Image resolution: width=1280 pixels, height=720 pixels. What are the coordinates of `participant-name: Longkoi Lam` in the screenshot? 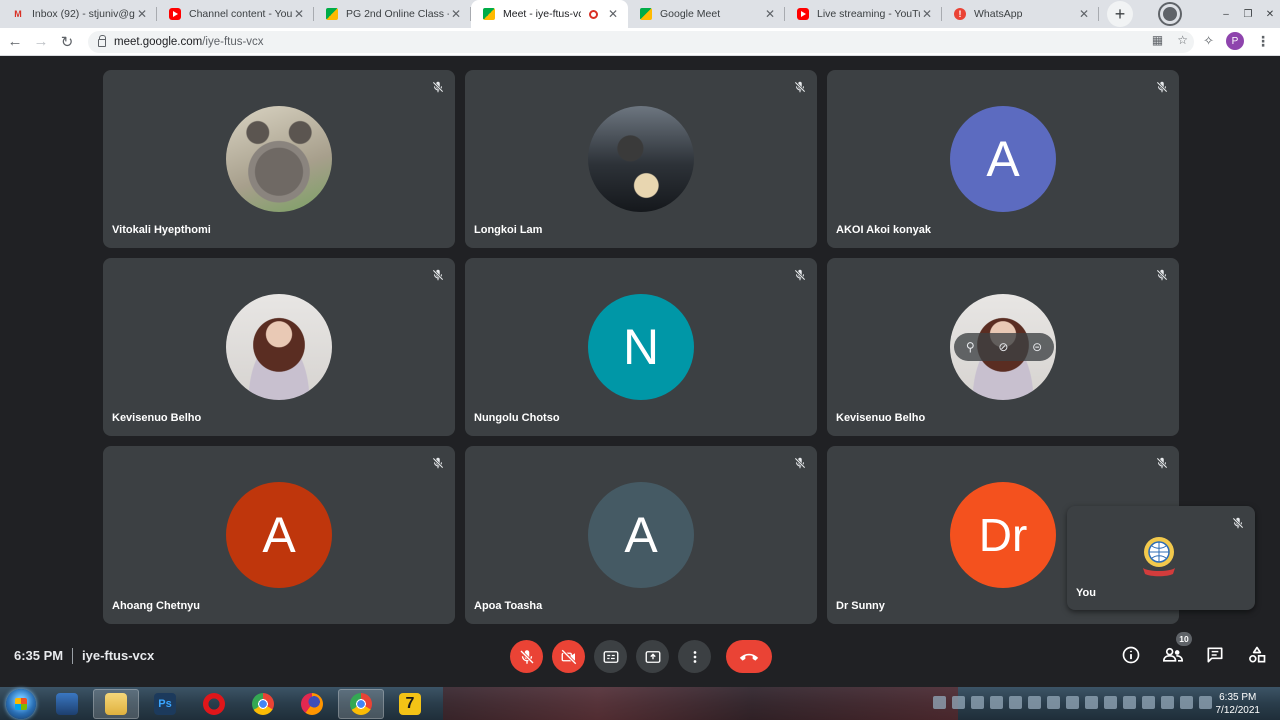 It's located at (508, 230).